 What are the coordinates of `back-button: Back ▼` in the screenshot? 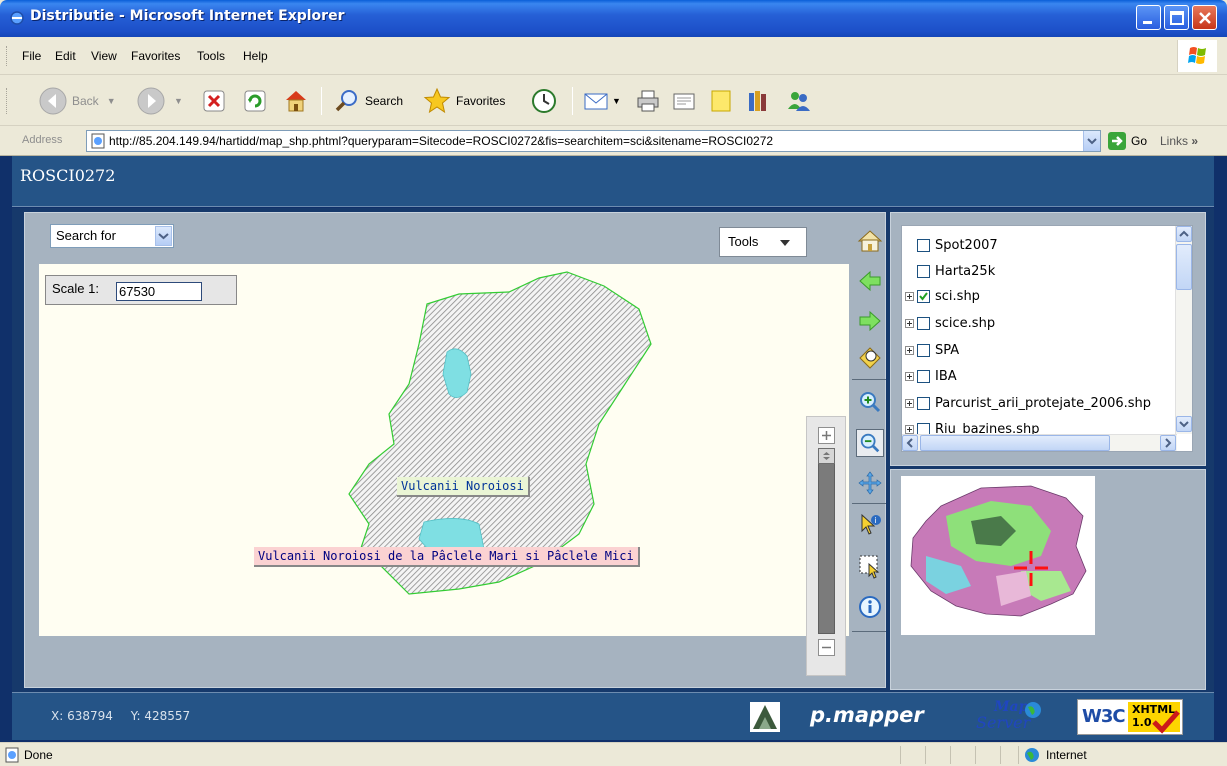 It's located at (77, 101).